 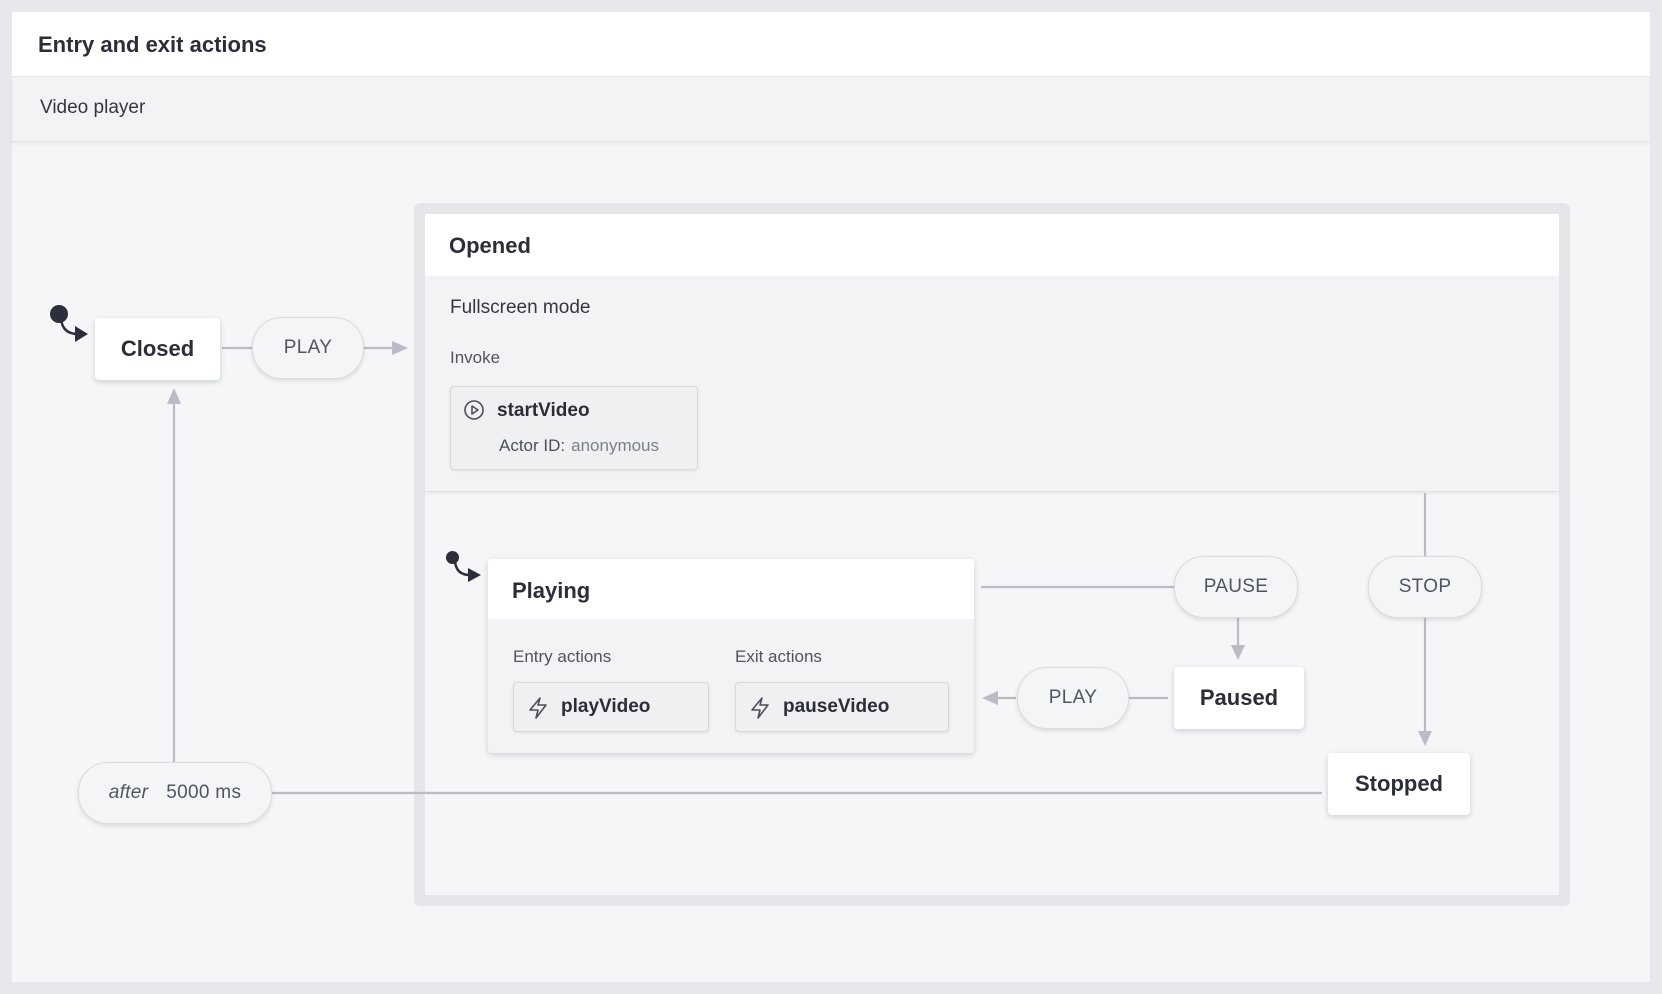 I want to click on state-playing-header: Playing, so click(x=731, y=589).